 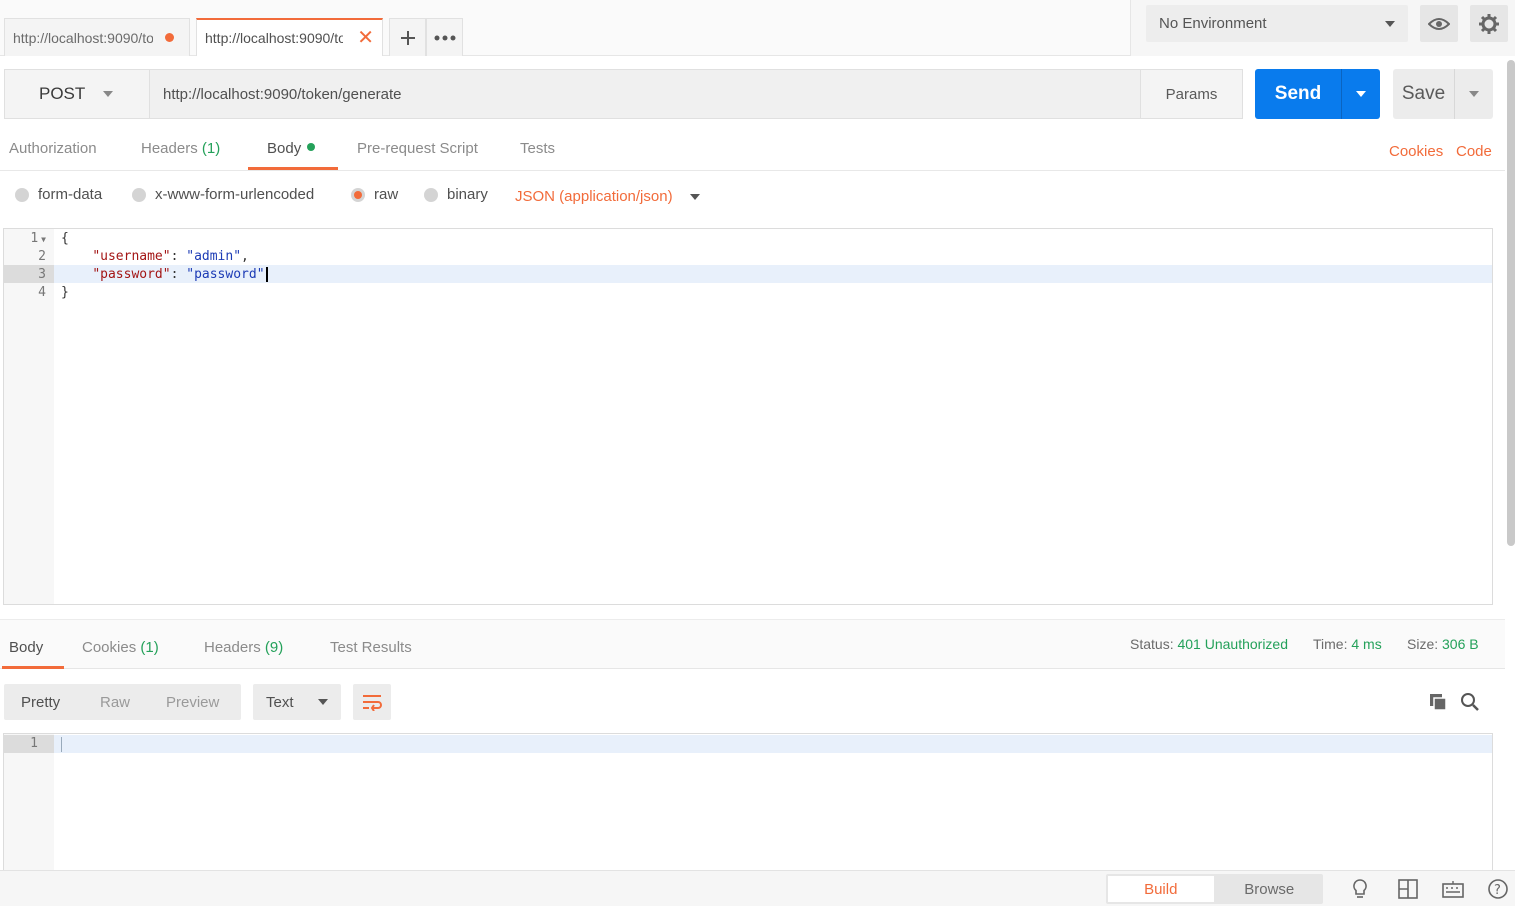 What do you see at coordinates (645, 94) in the screenshot?
I see `url-input: http://localhost:9090/token/generate` at bounding box center [645, 94].